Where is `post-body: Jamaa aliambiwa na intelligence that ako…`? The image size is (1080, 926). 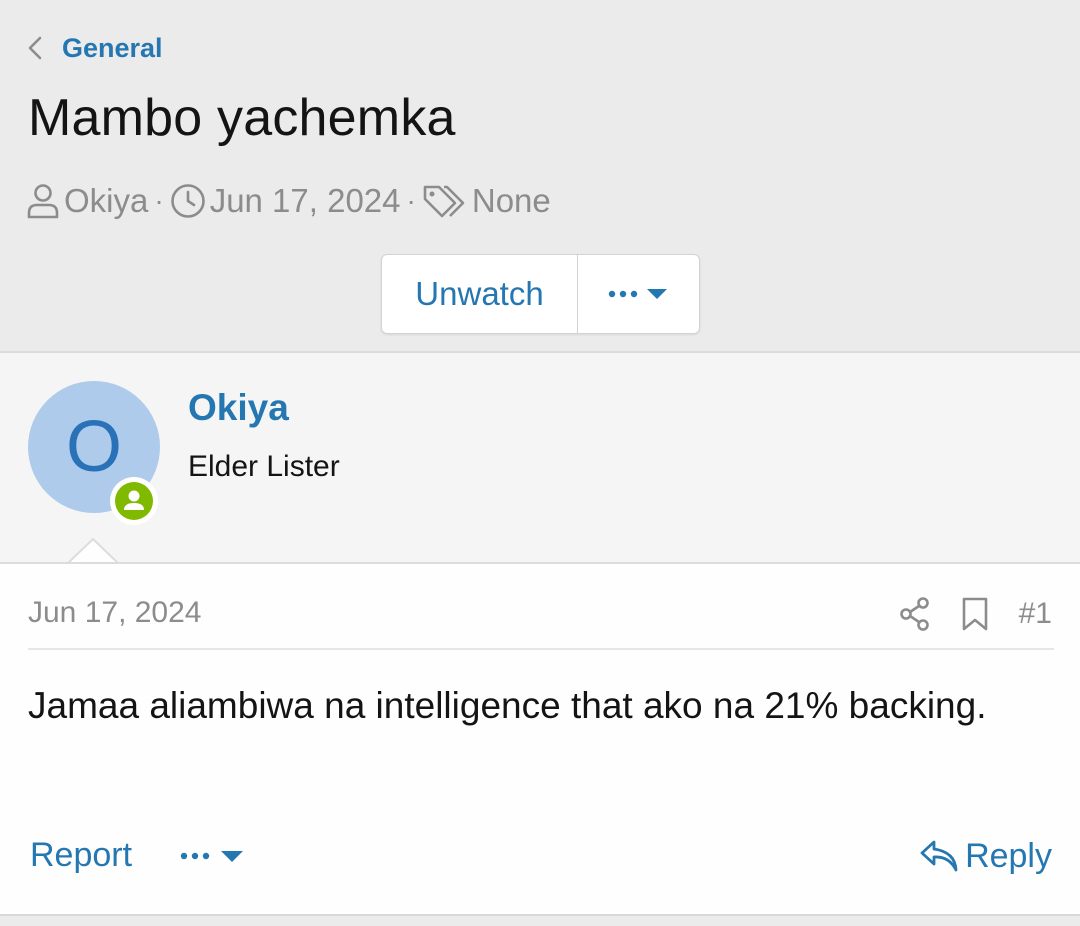
post-body: Jamaa aliambiwa na intelligence that ako… is located at coordinates (507, 705).